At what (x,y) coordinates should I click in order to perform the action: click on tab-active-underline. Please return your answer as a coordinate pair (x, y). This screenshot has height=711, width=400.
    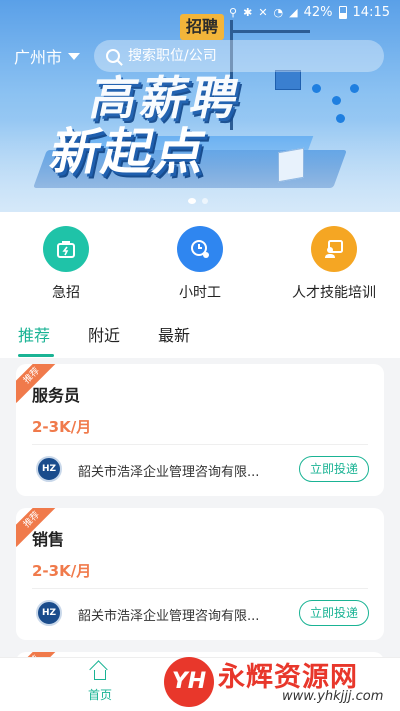
    Looking at the image, I should click on (36, 355).